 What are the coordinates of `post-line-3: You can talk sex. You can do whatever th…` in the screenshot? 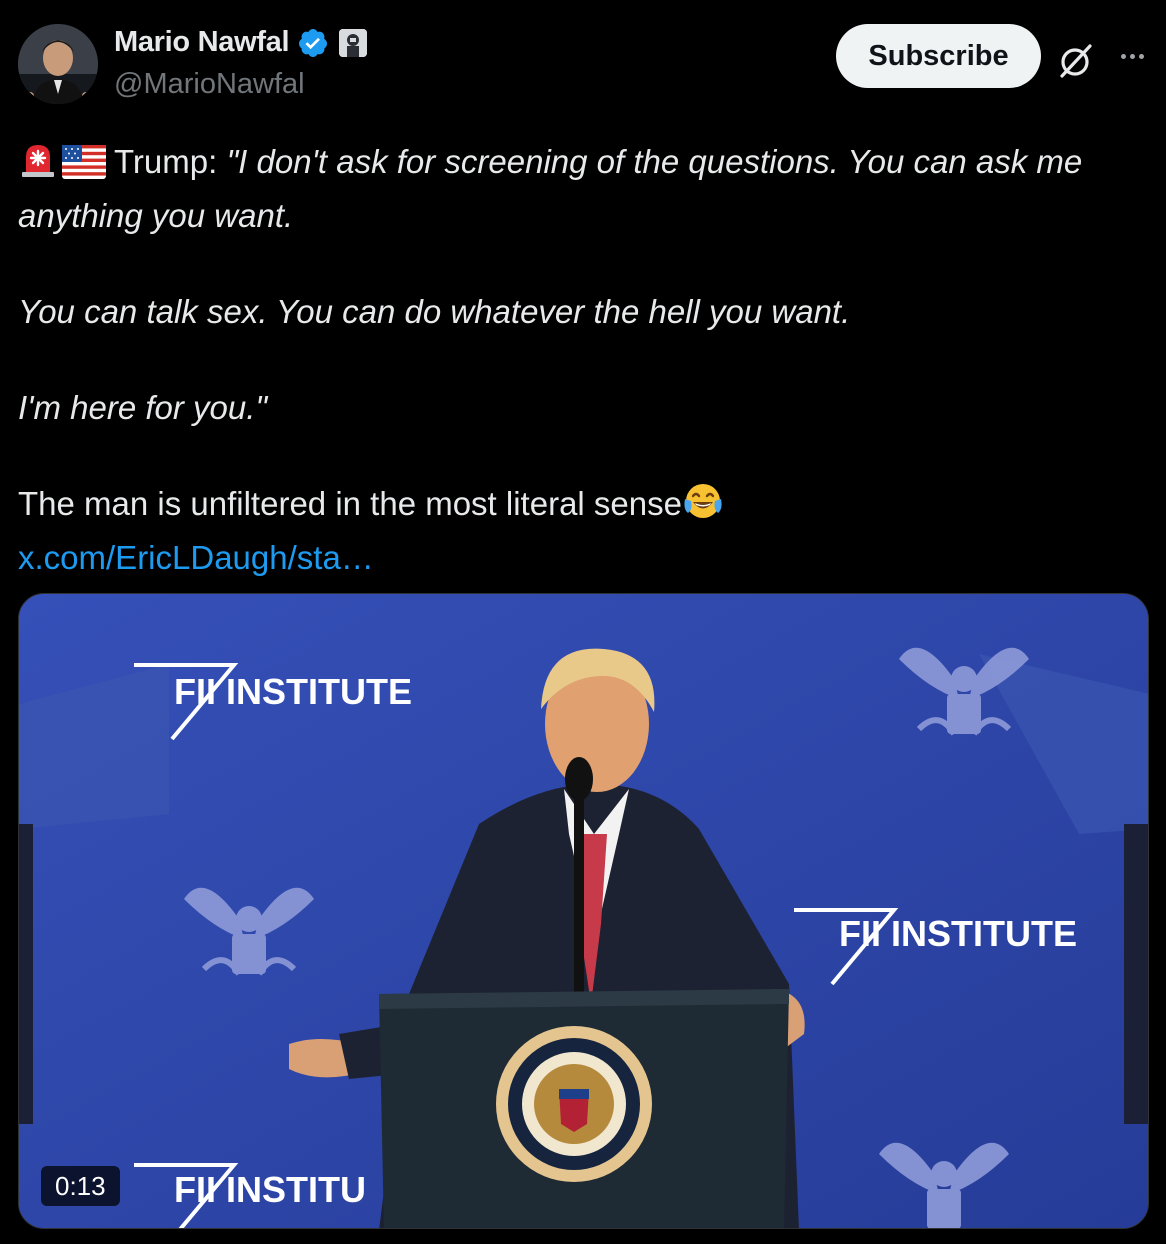 It's located at (434, 311).